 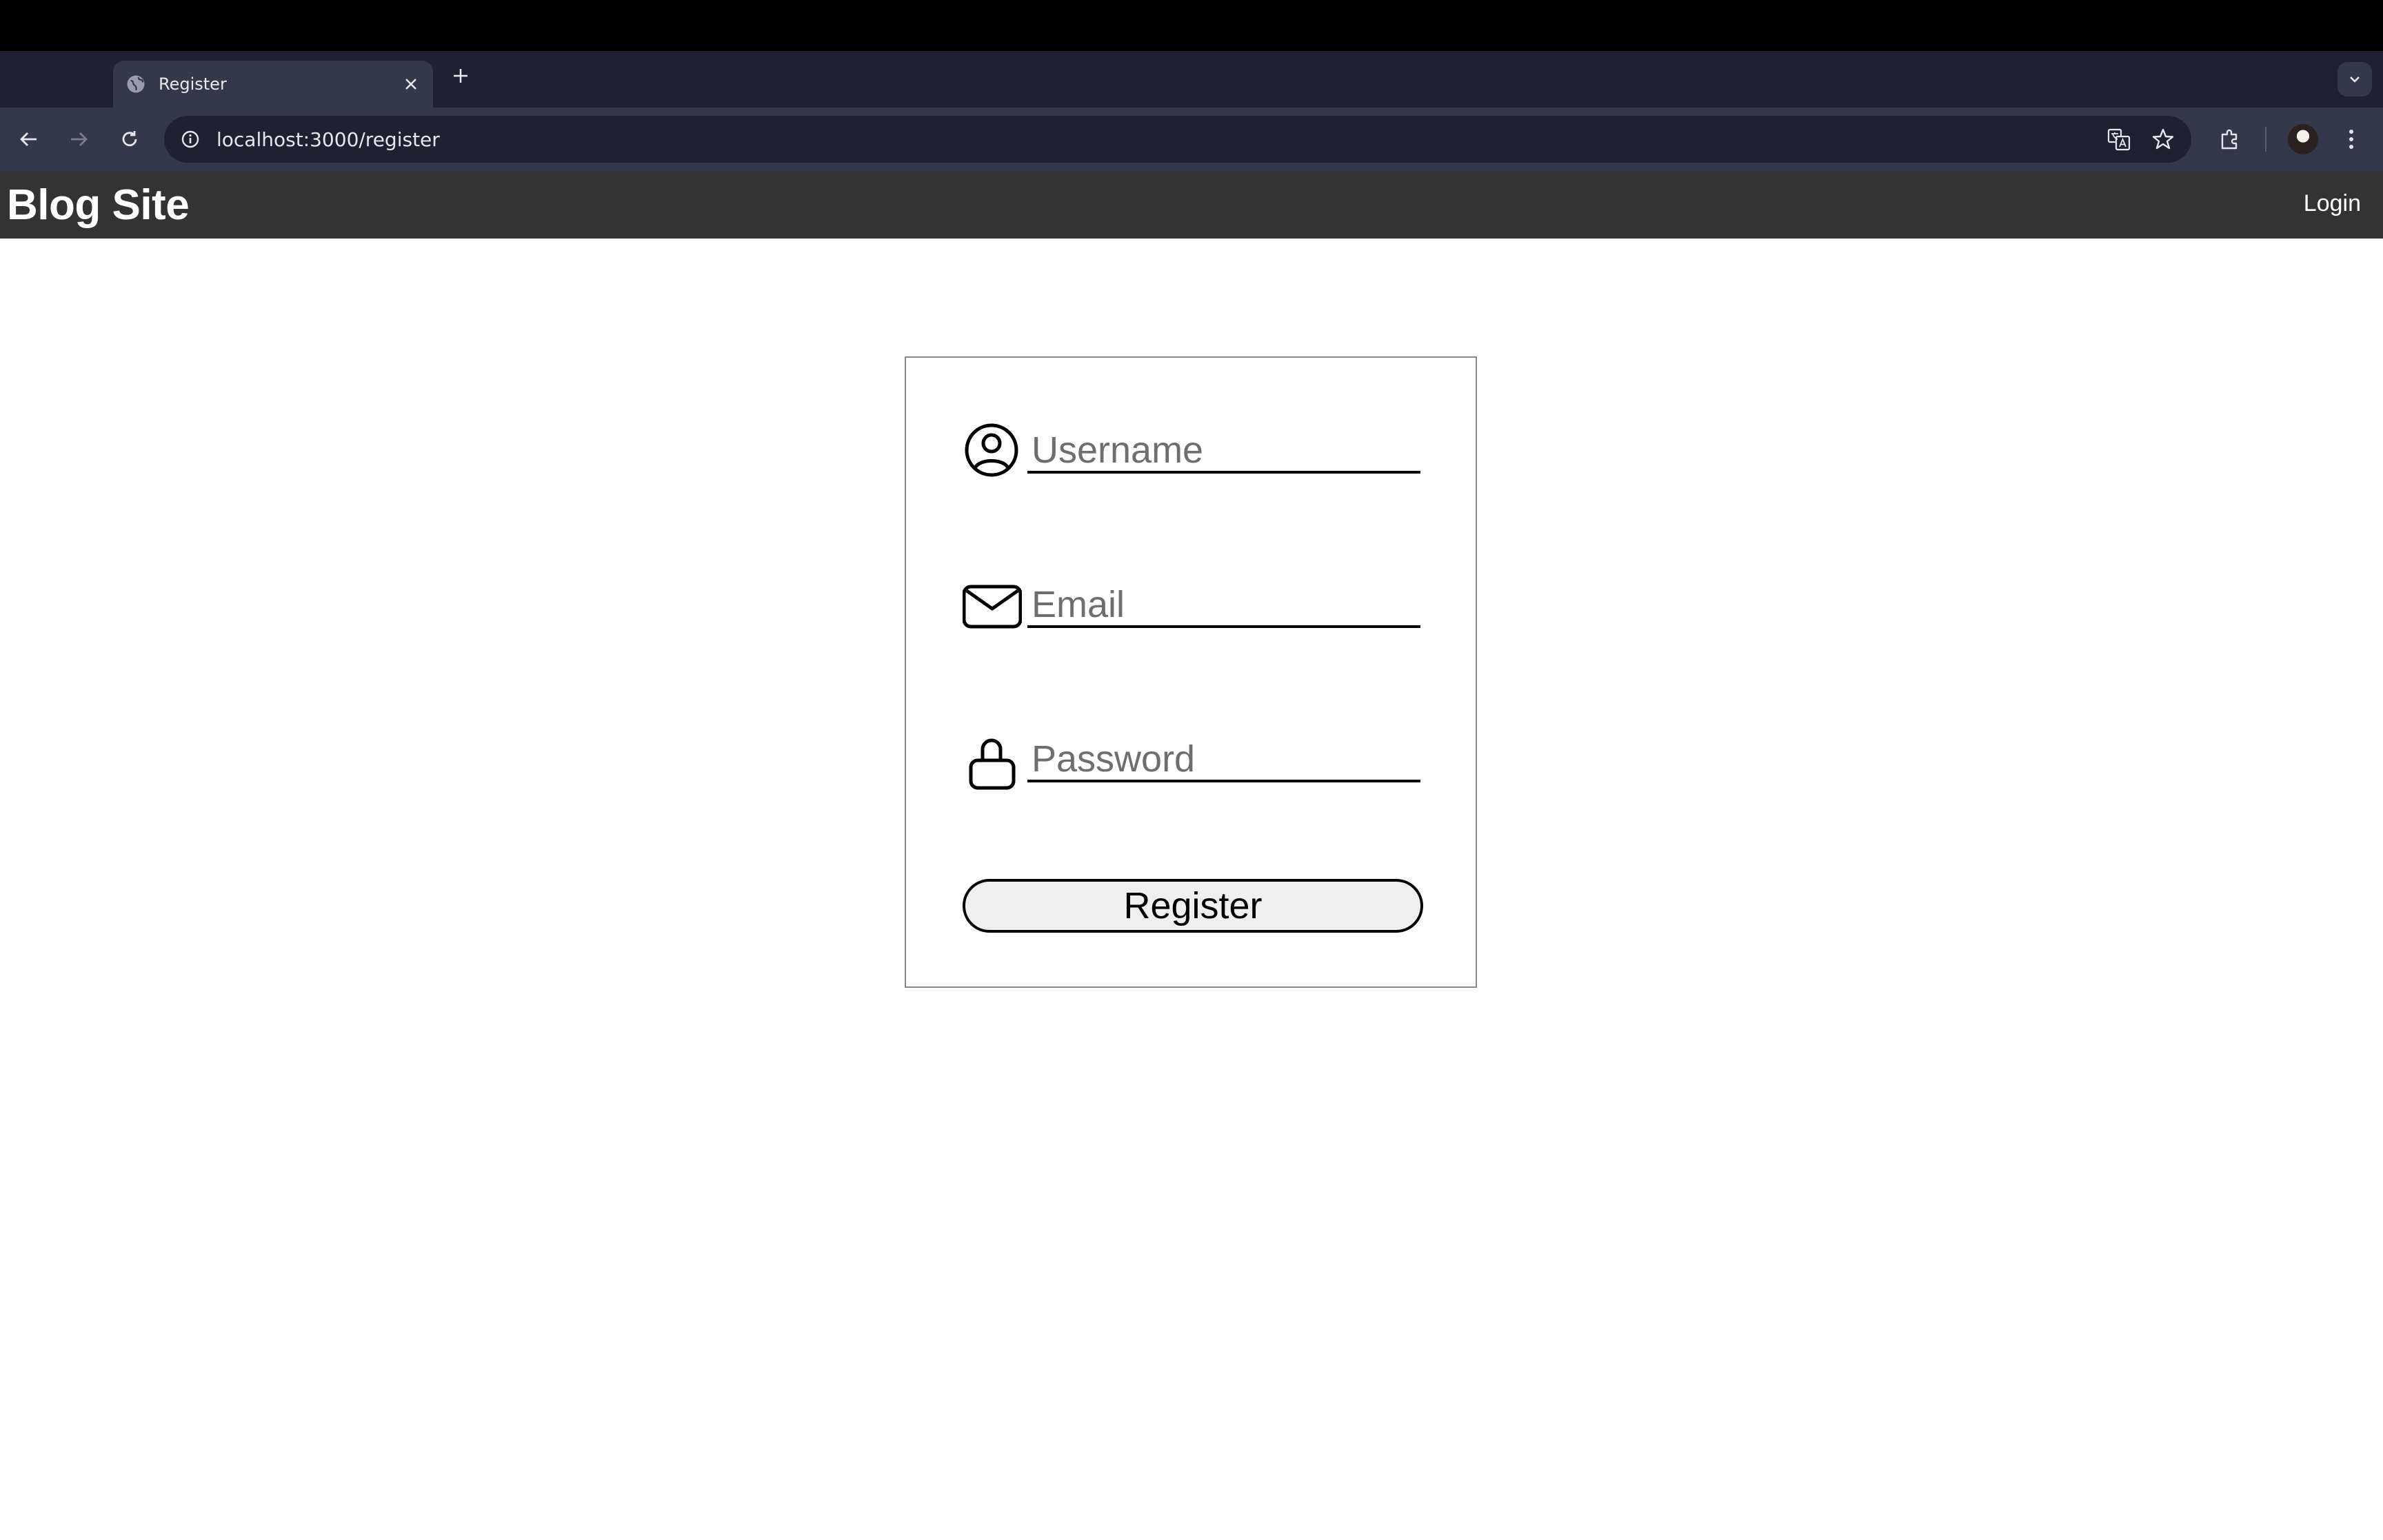 I want to click on address-url: localhost:3000/register, so click(x=328, y=140).